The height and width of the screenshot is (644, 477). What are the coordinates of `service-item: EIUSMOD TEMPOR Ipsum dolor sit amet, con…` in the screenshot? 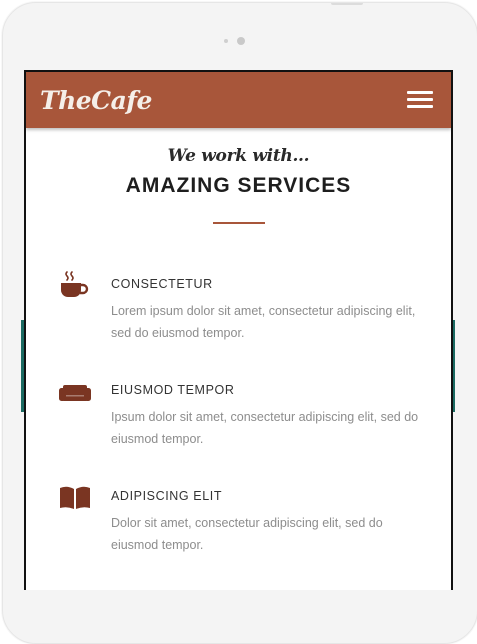 It's located at (243, 429).